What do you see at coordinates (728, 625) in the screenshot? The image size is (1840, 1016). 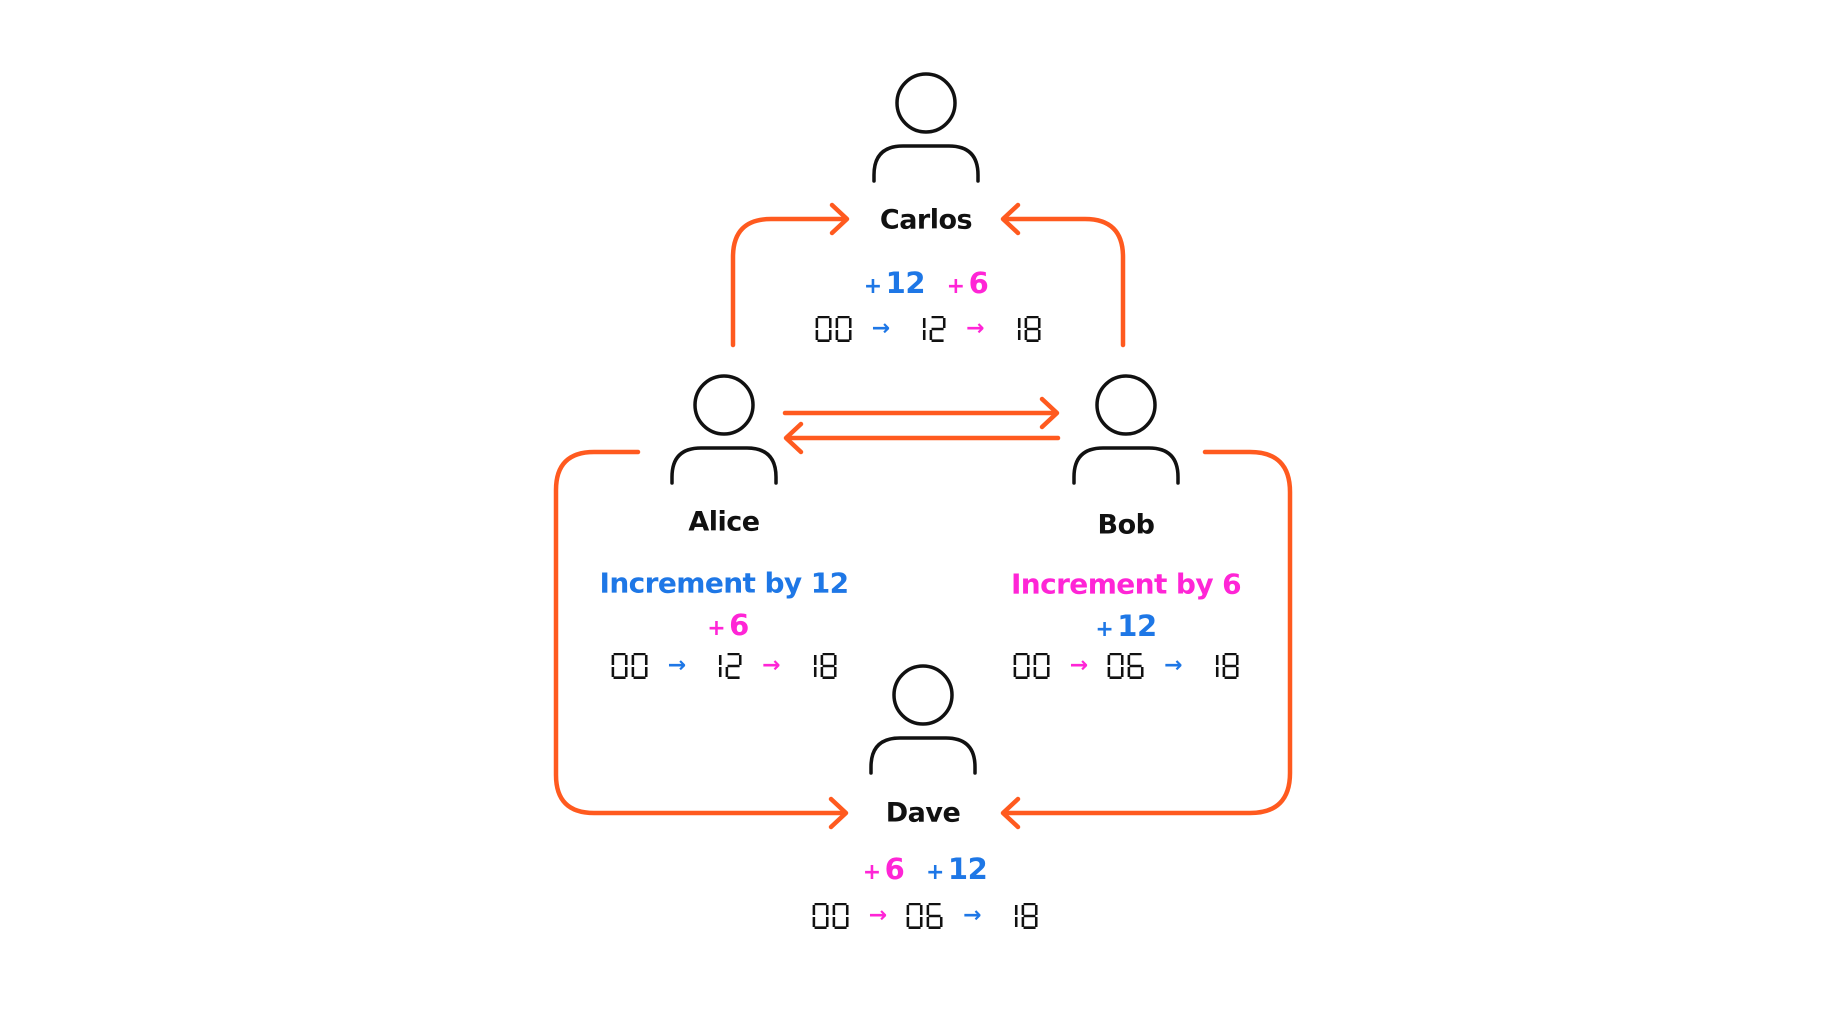 I see `received-op-alice: +6` at bounding box center [728, 625].